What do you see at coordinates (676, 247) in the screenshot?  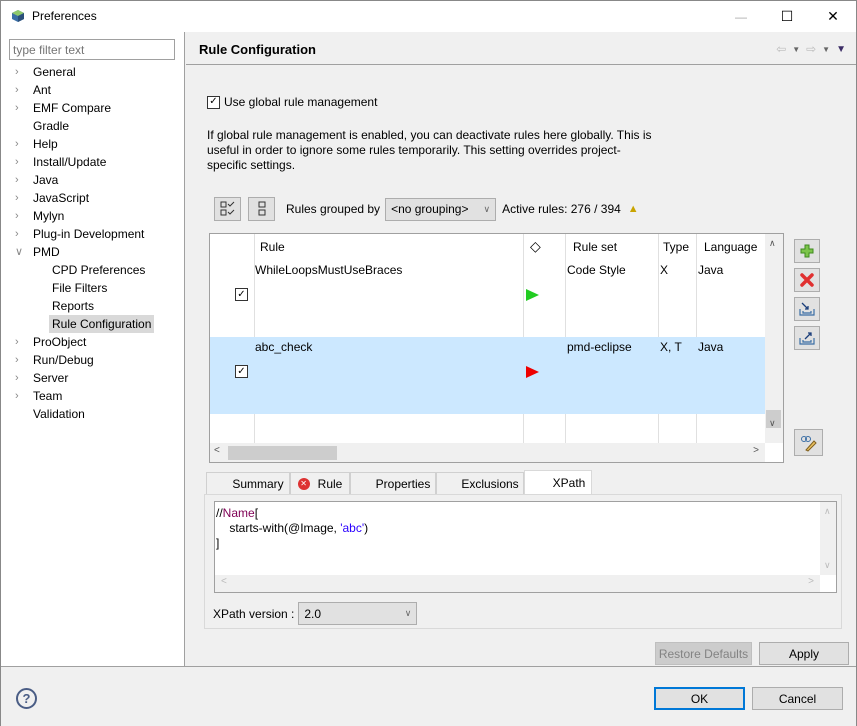 I see `column-header-type: Type` at bounding box center [676, 247].